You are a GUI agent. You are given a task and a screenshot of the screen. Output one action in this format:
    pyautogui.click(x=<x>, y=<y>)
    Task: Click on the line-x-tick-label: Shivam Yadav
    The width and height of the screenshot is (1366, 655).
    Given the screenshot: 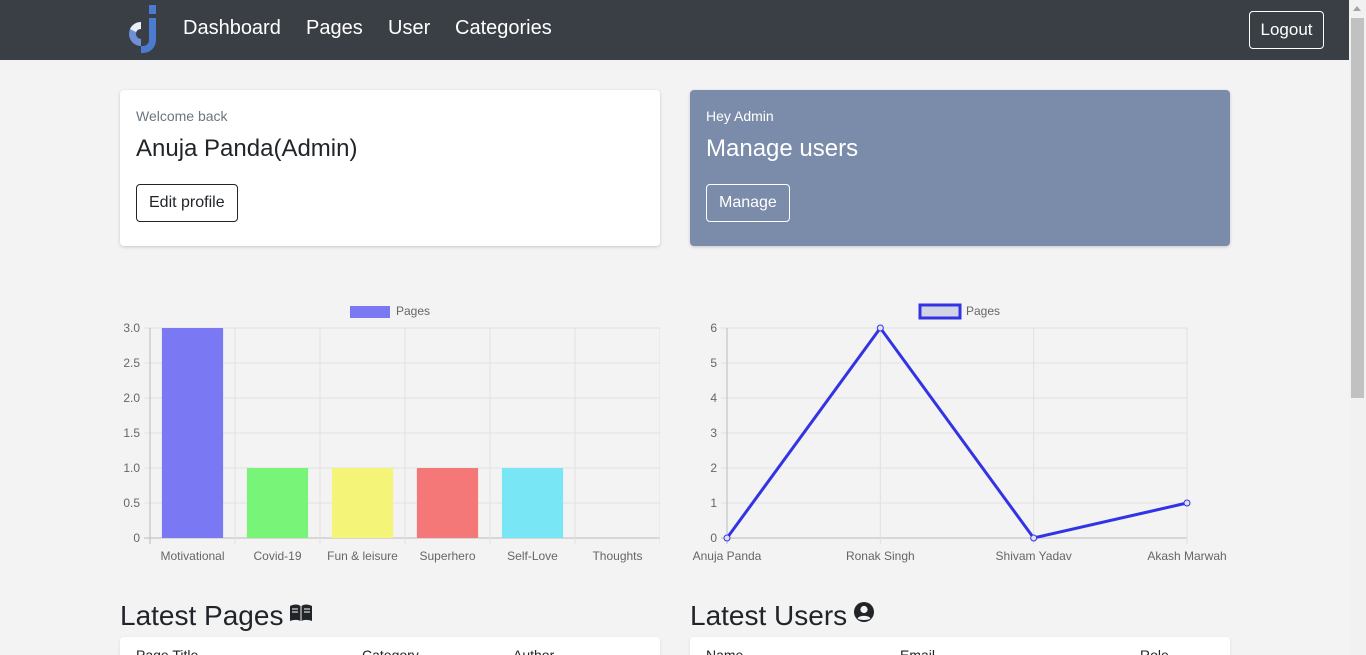 What is the action you would take?
    pyautogui.click(x=1034, y=556)
    